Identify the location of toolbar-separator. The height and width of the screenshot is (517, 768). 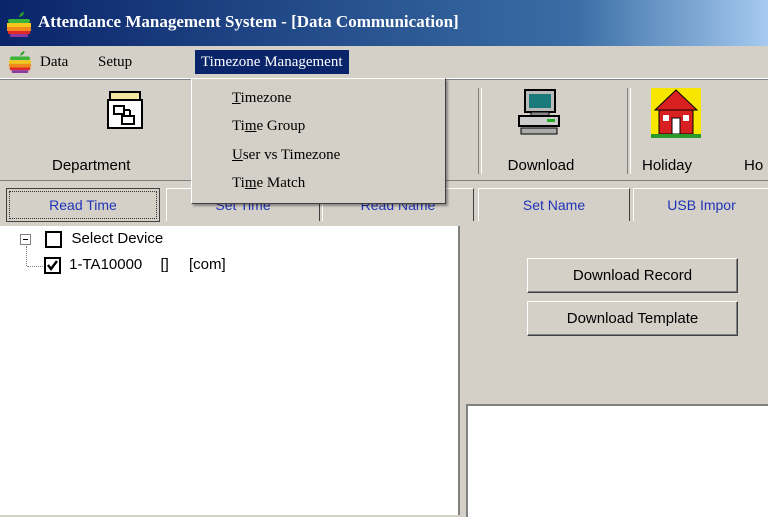
(629, 131).